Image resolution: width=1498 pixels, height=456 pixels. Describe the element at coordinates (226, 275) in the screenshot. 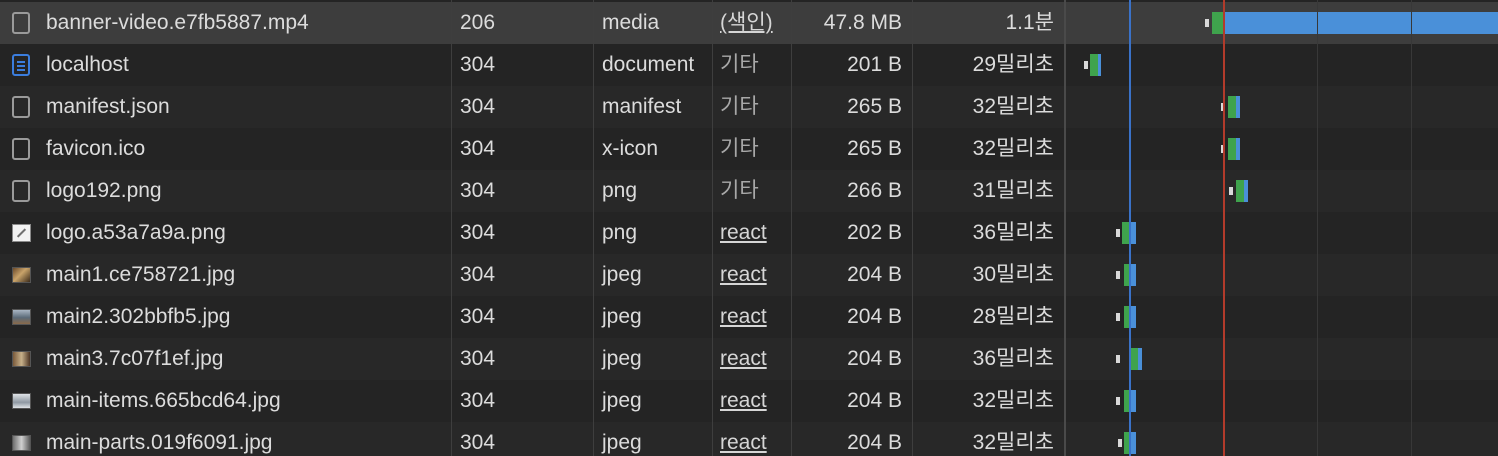

I see `request-name-cell: main1.ce758721.jpg` at that location.